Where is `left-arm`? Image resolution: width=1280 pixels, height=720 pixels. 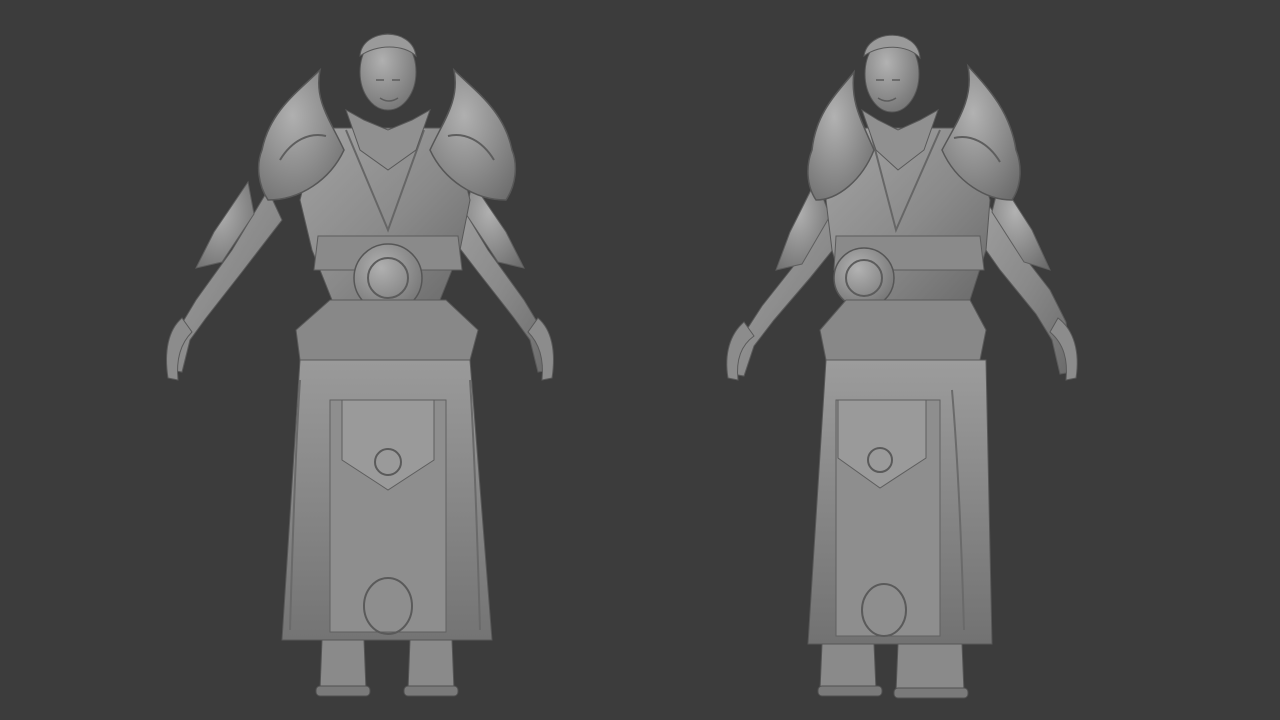
left-arm is located at coordinates (224, 280).